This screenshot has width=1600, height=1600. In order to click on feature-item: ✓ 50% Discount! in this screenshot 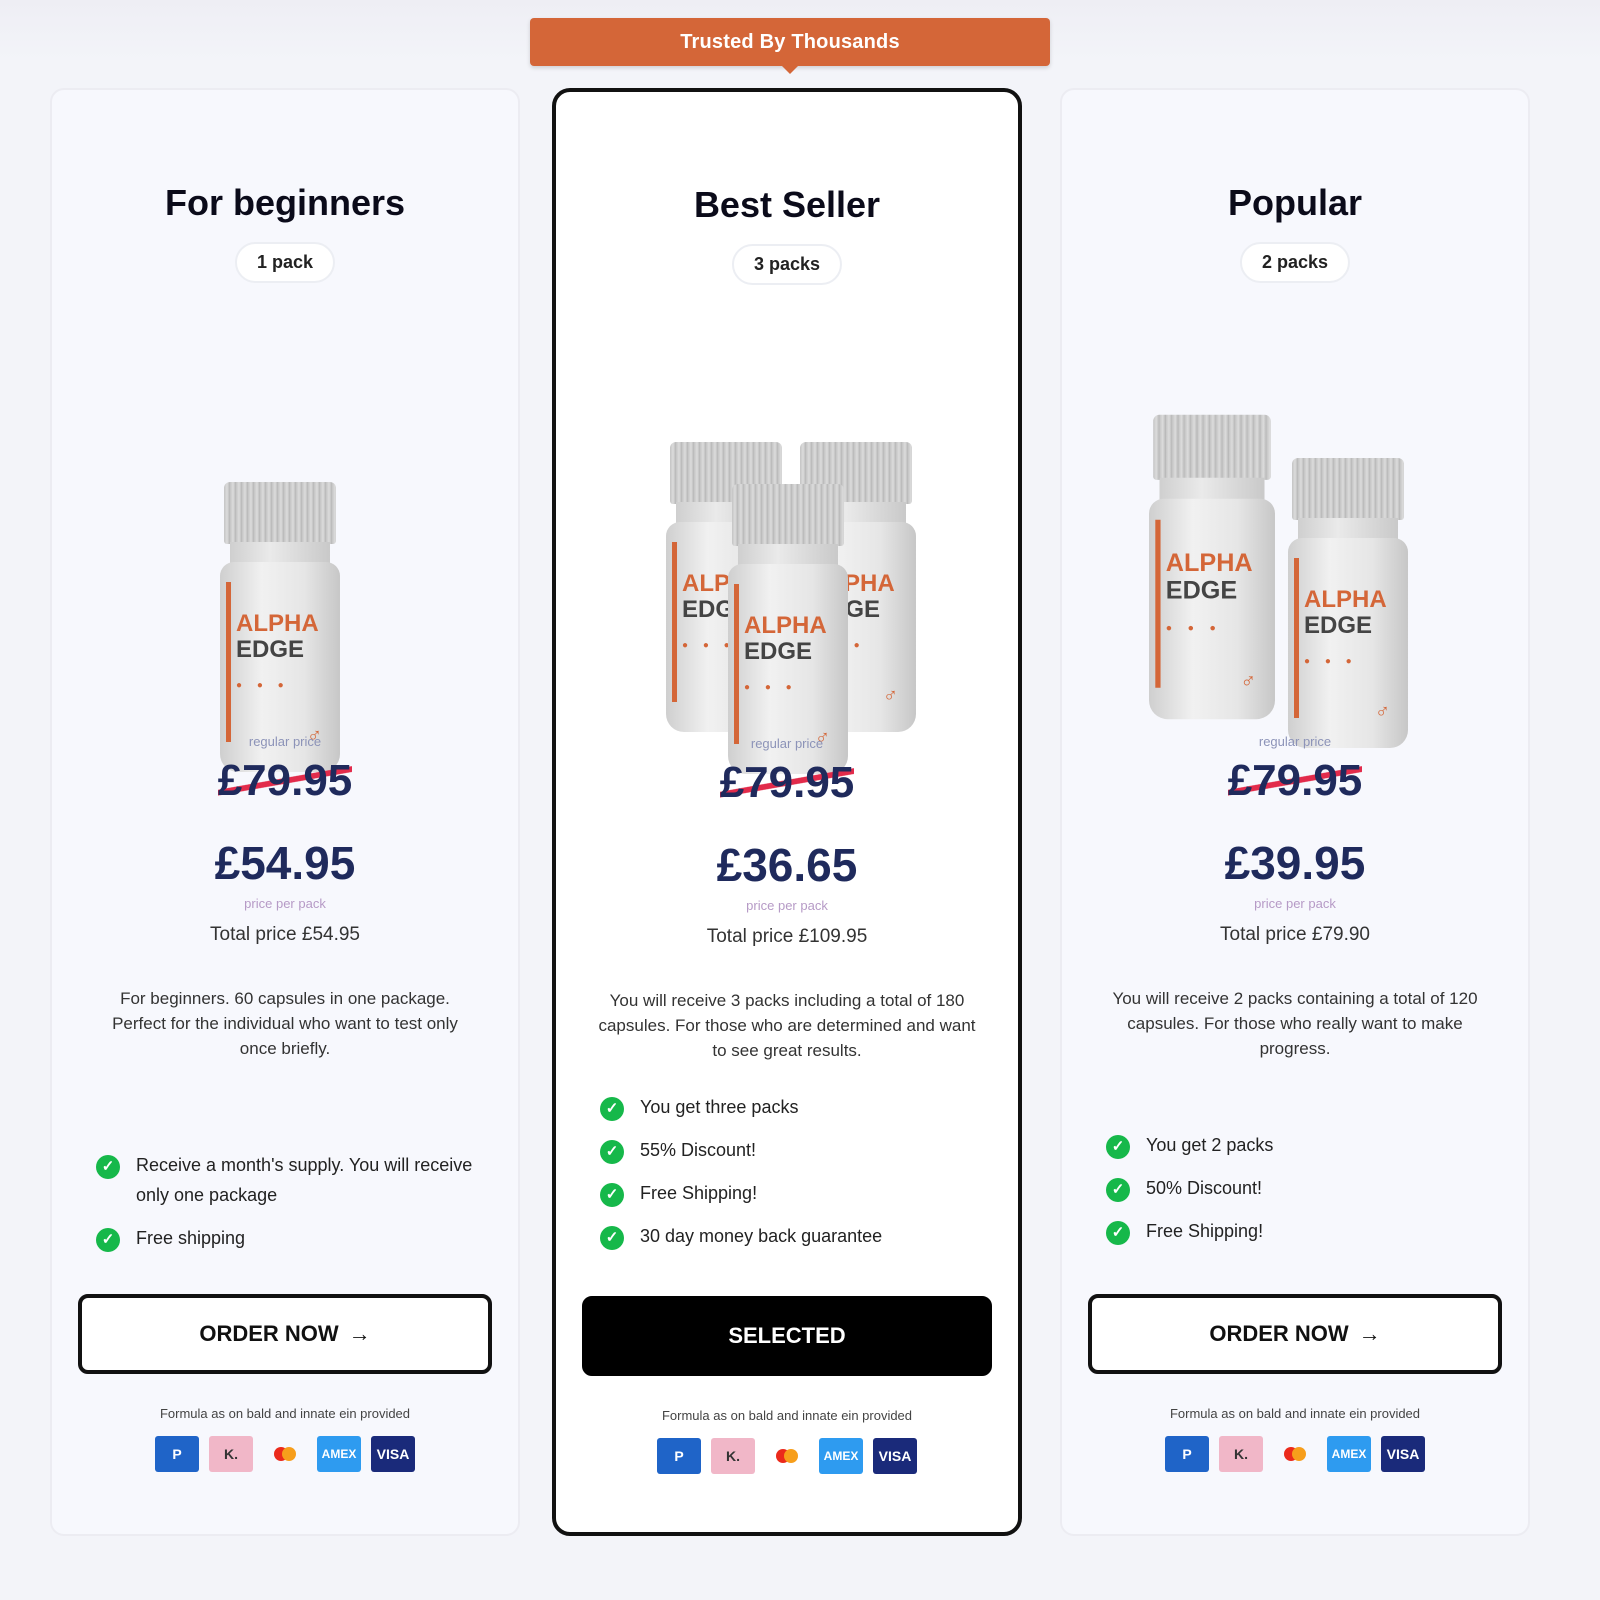, I will do `click(1302, 1188)`.